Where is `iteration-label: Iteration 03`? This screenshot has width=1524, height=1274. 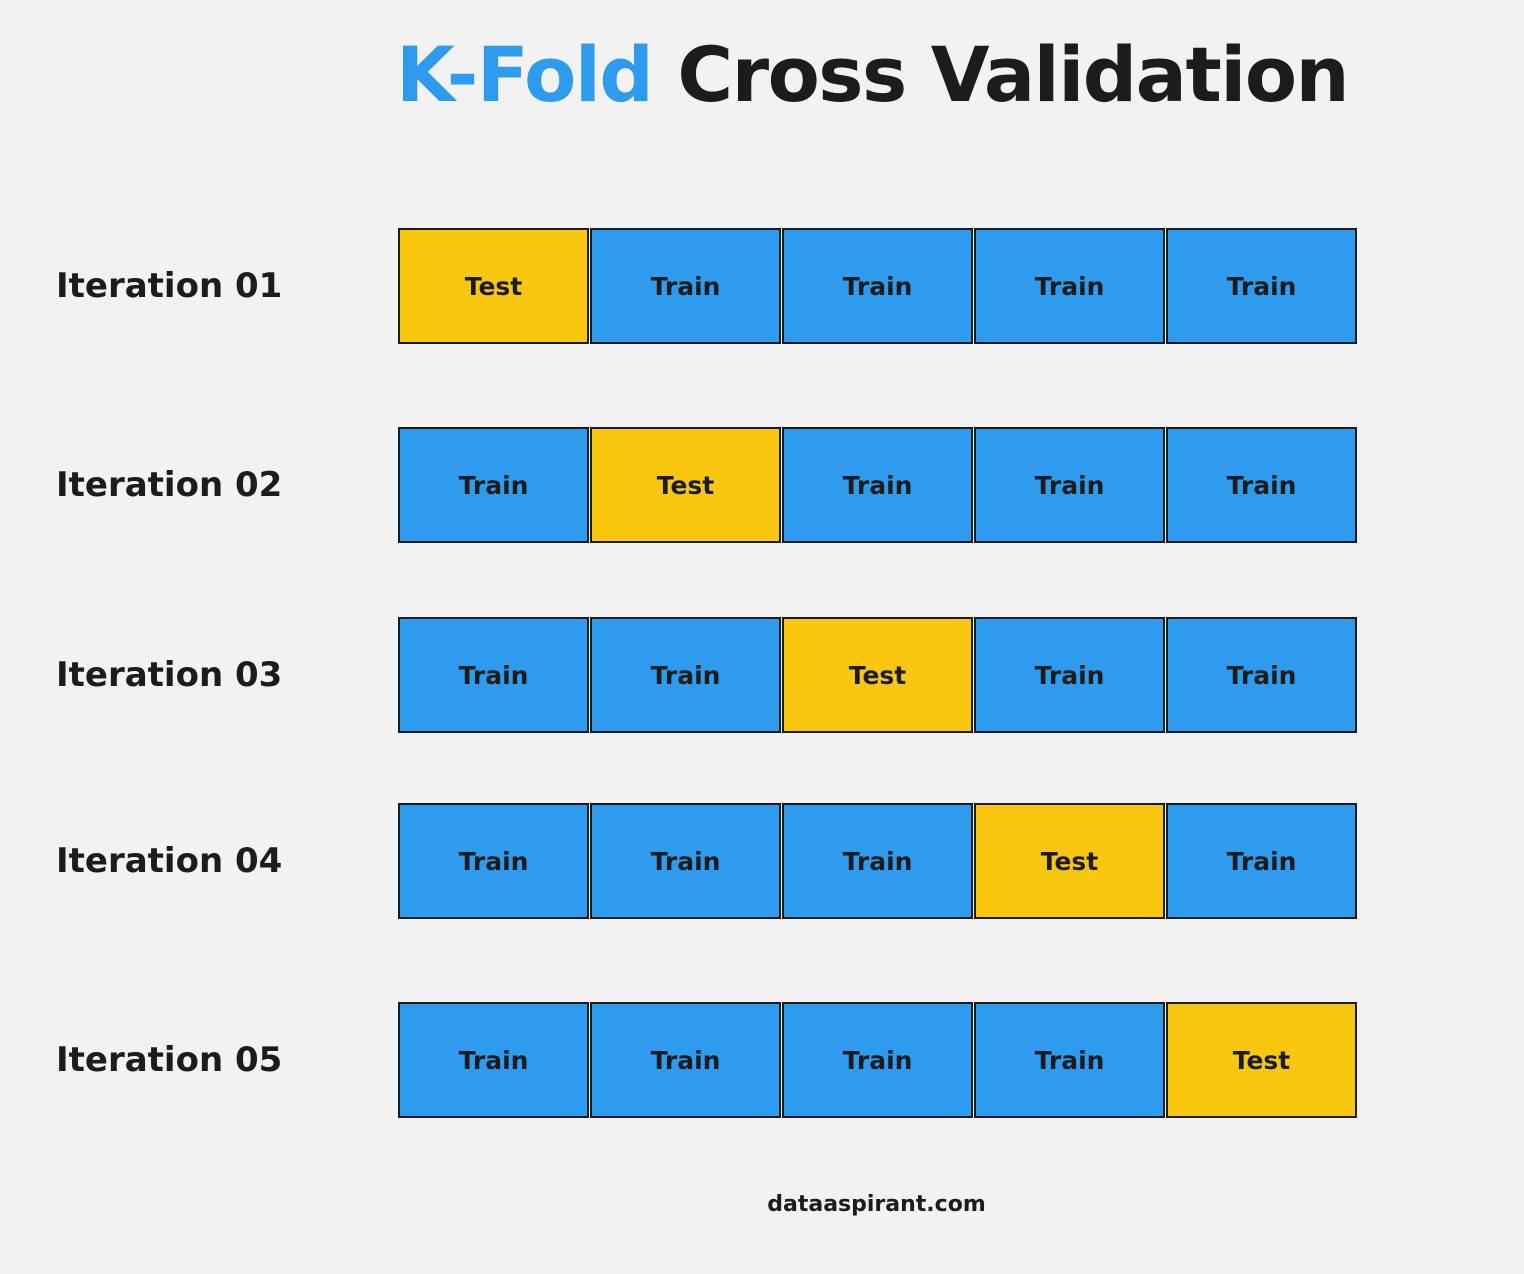 iteration-label: Iteration 03 is located at coordinates (169, 675).